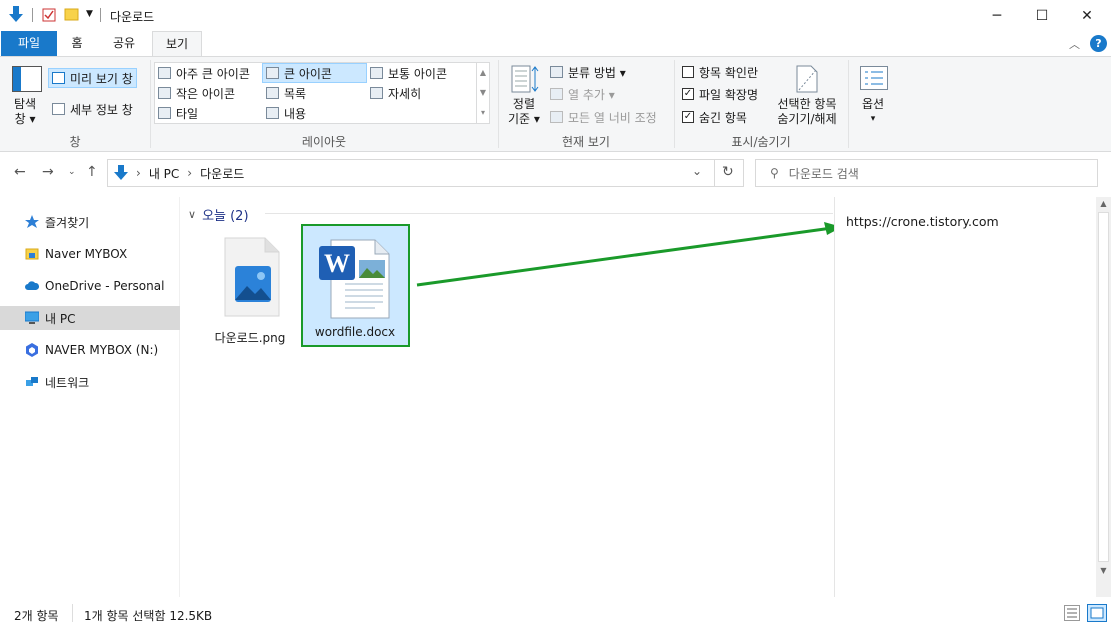 This screenshot has height=627, width=1111. I want to click on close-button: ✕, so click(1087, 15).